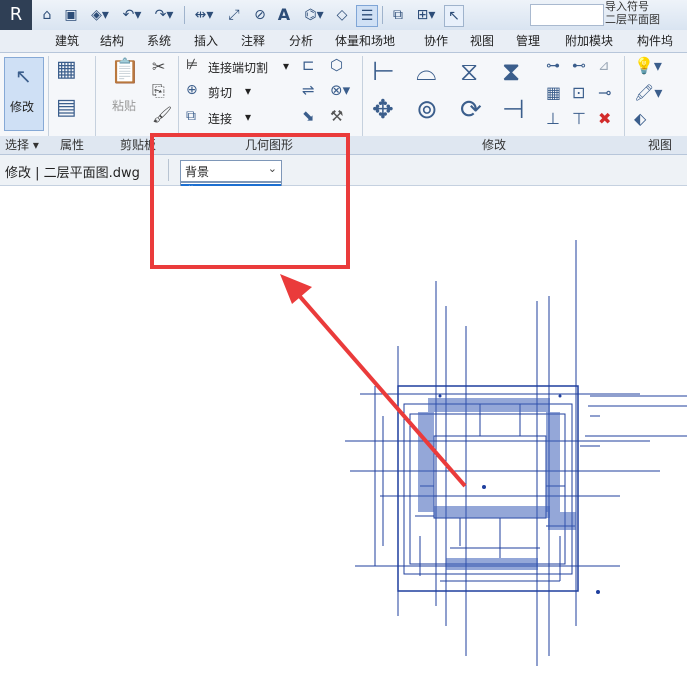 The image size is (687, 695). I want to click on select-icon: ↖, so click(454, 16).